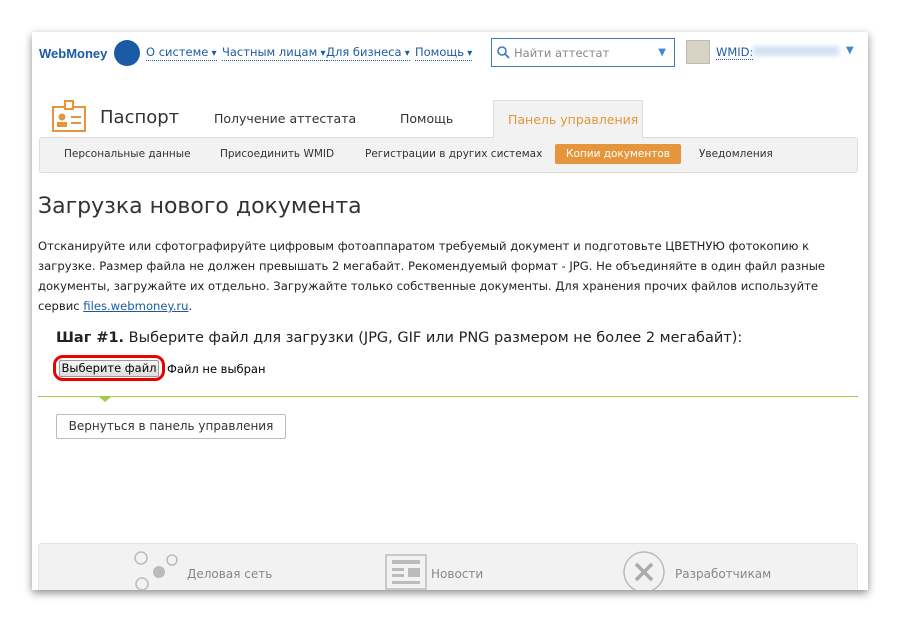  I want to click on page-title: Паспорт, so click(140, 117).